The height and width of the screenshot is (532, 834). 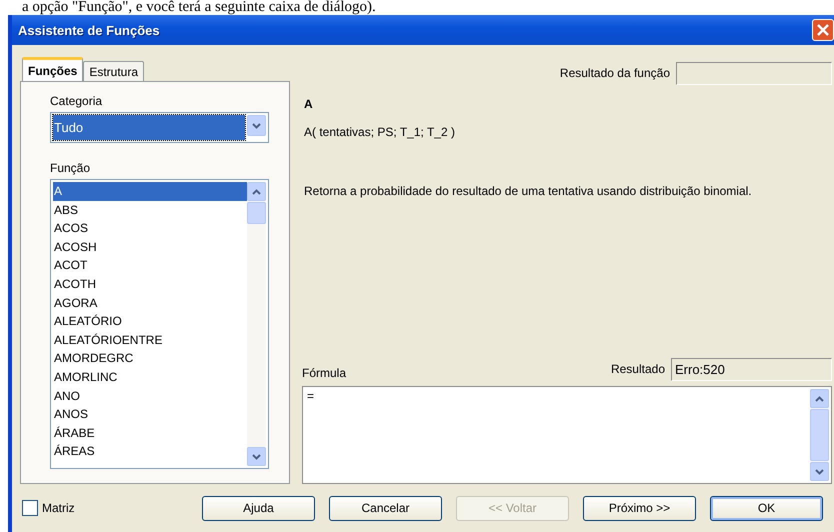 I want to click on function-item: ACOT, so click(x=150, y=265).